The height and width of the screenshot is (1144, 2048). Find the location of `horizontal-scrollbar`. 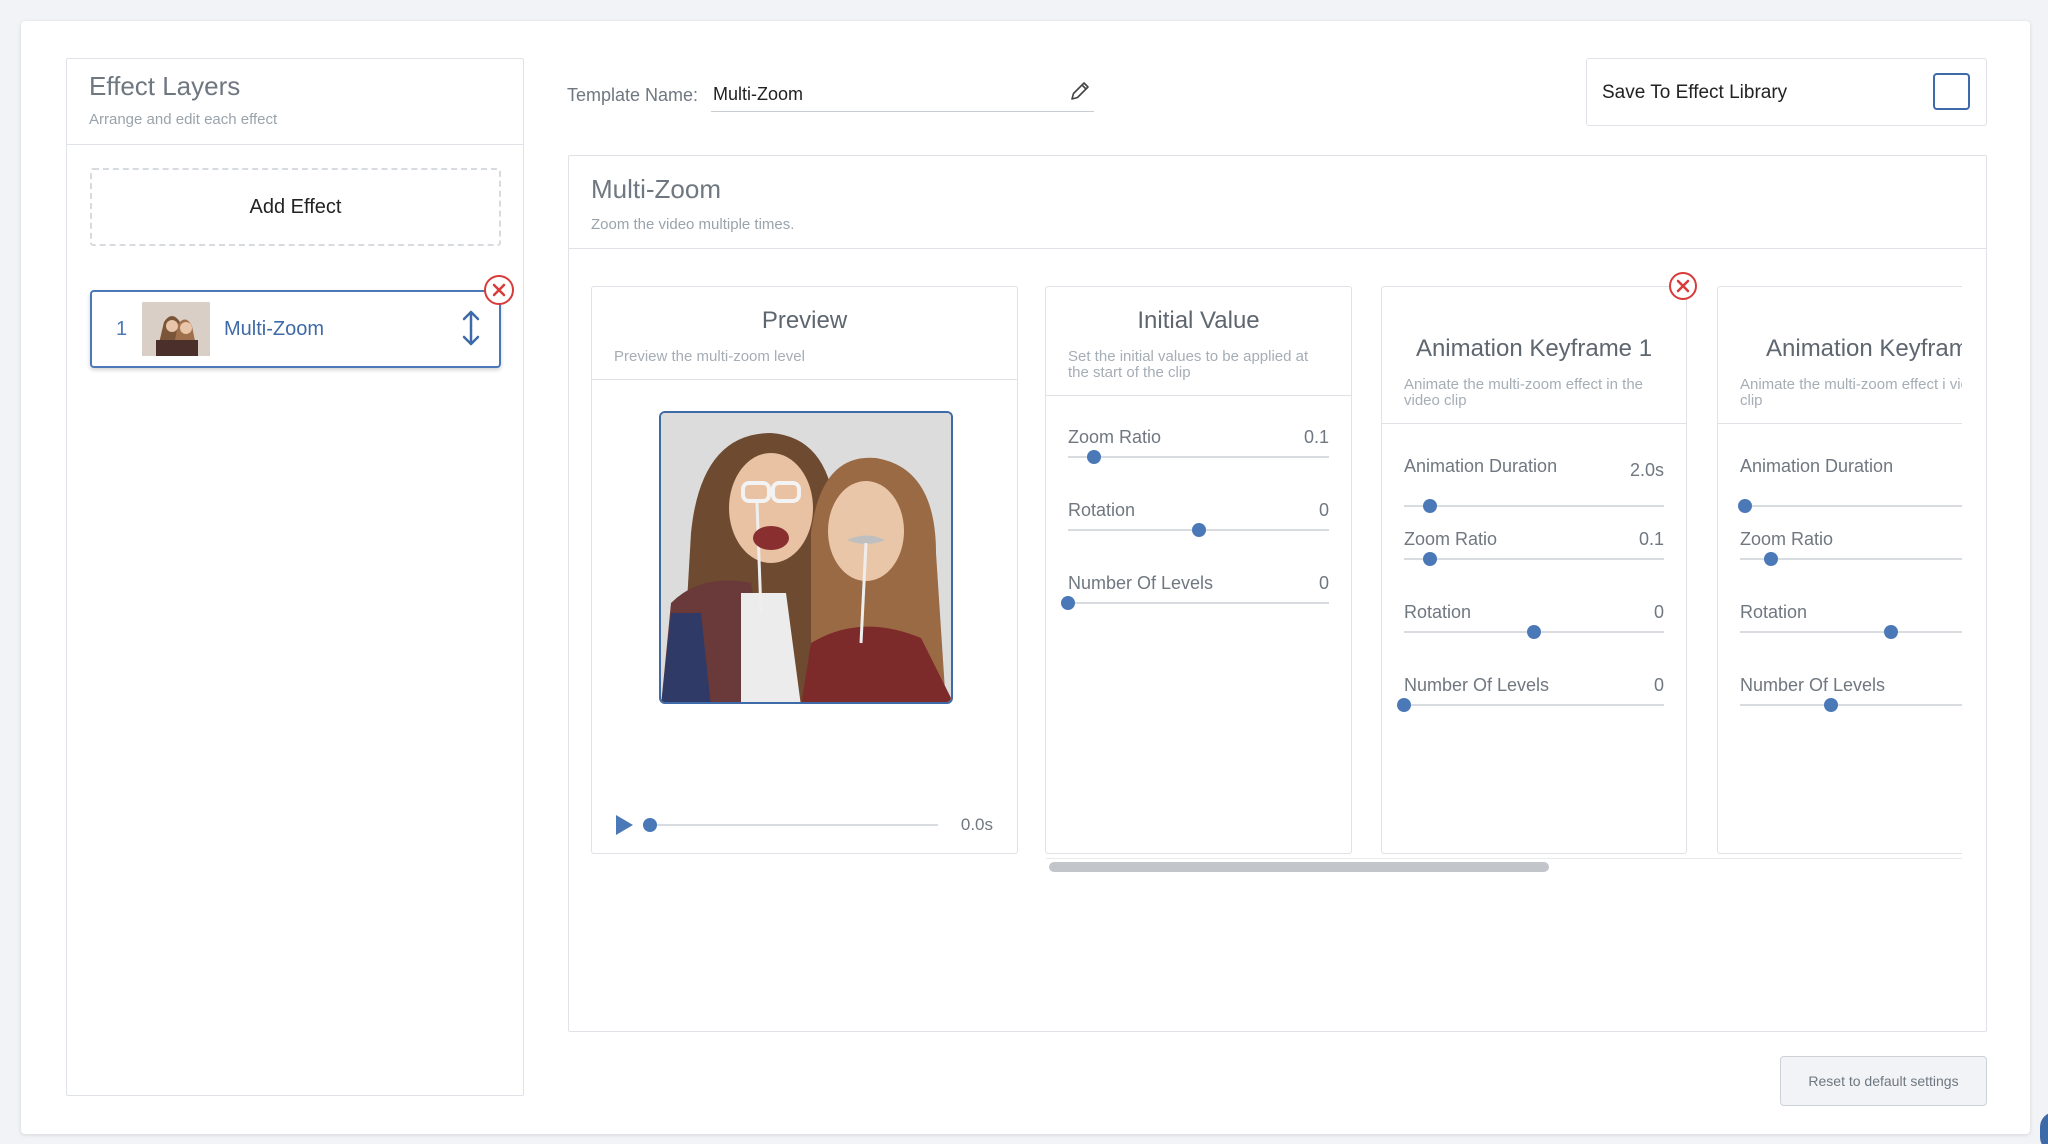

horizontal-scrollbar is located at coordinates (1504, 866).